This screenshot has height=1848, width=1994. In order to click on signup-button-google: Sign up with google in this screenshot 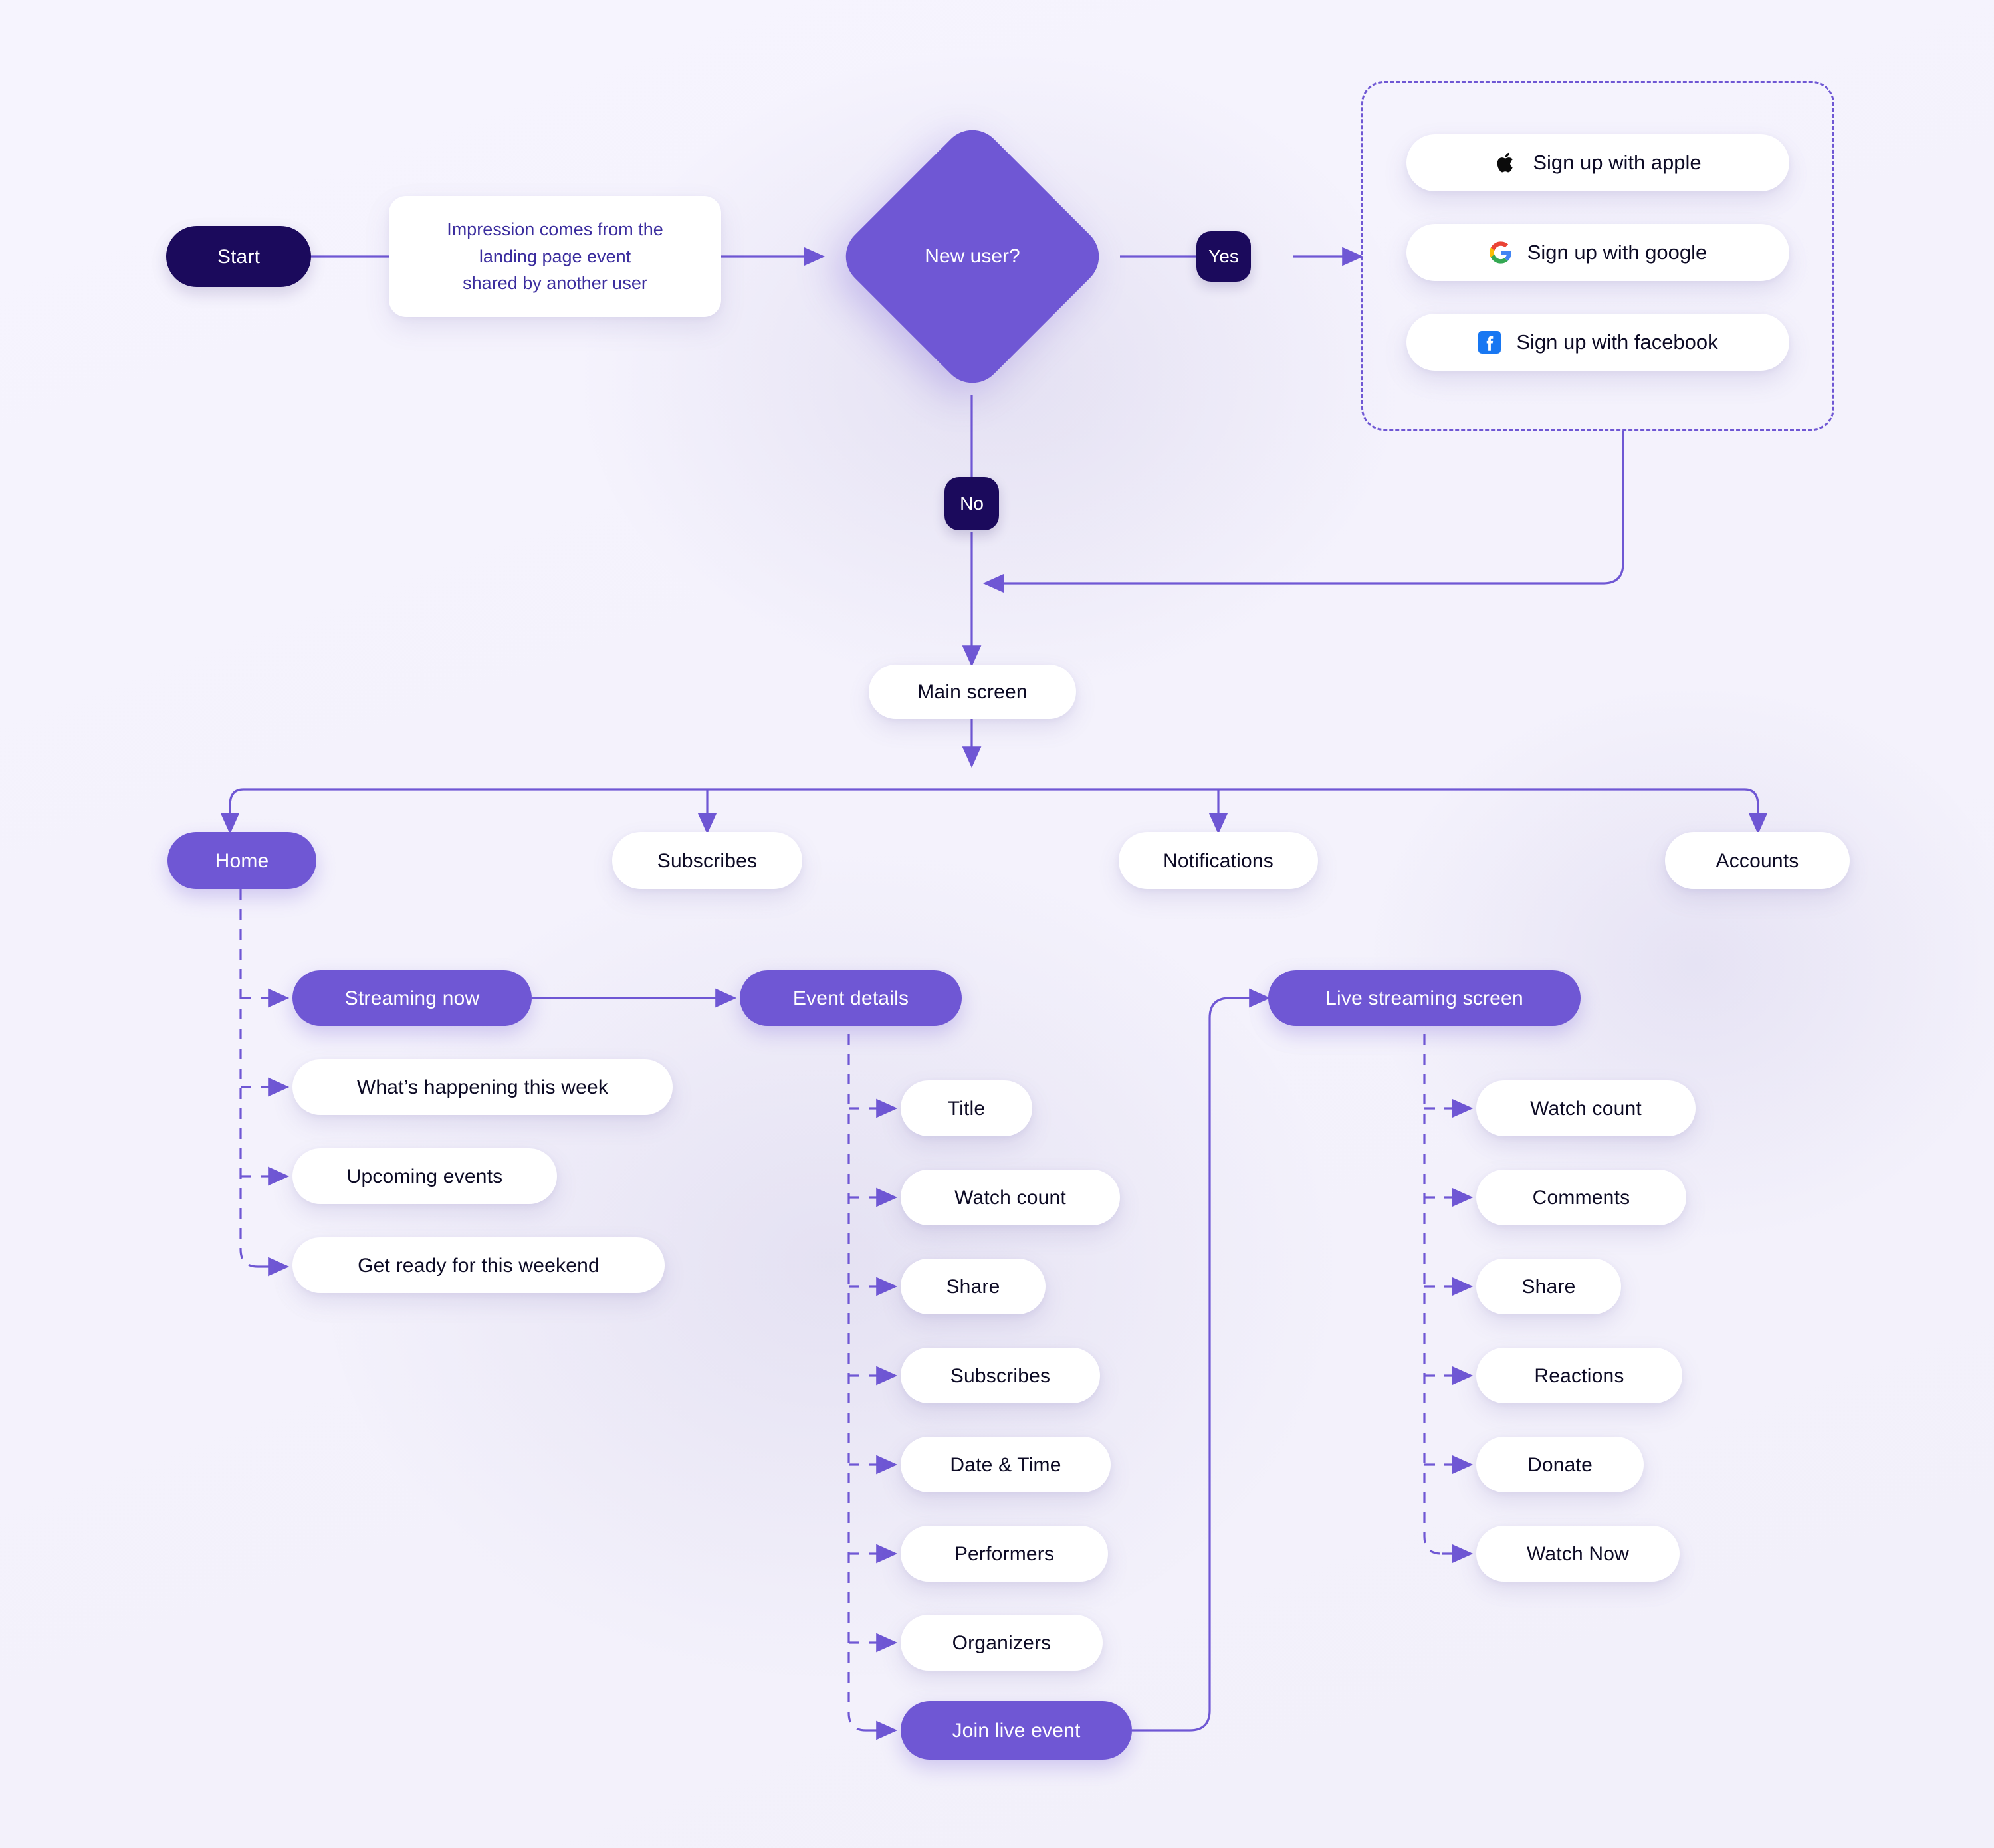, I will do `click(1597, 253)`.